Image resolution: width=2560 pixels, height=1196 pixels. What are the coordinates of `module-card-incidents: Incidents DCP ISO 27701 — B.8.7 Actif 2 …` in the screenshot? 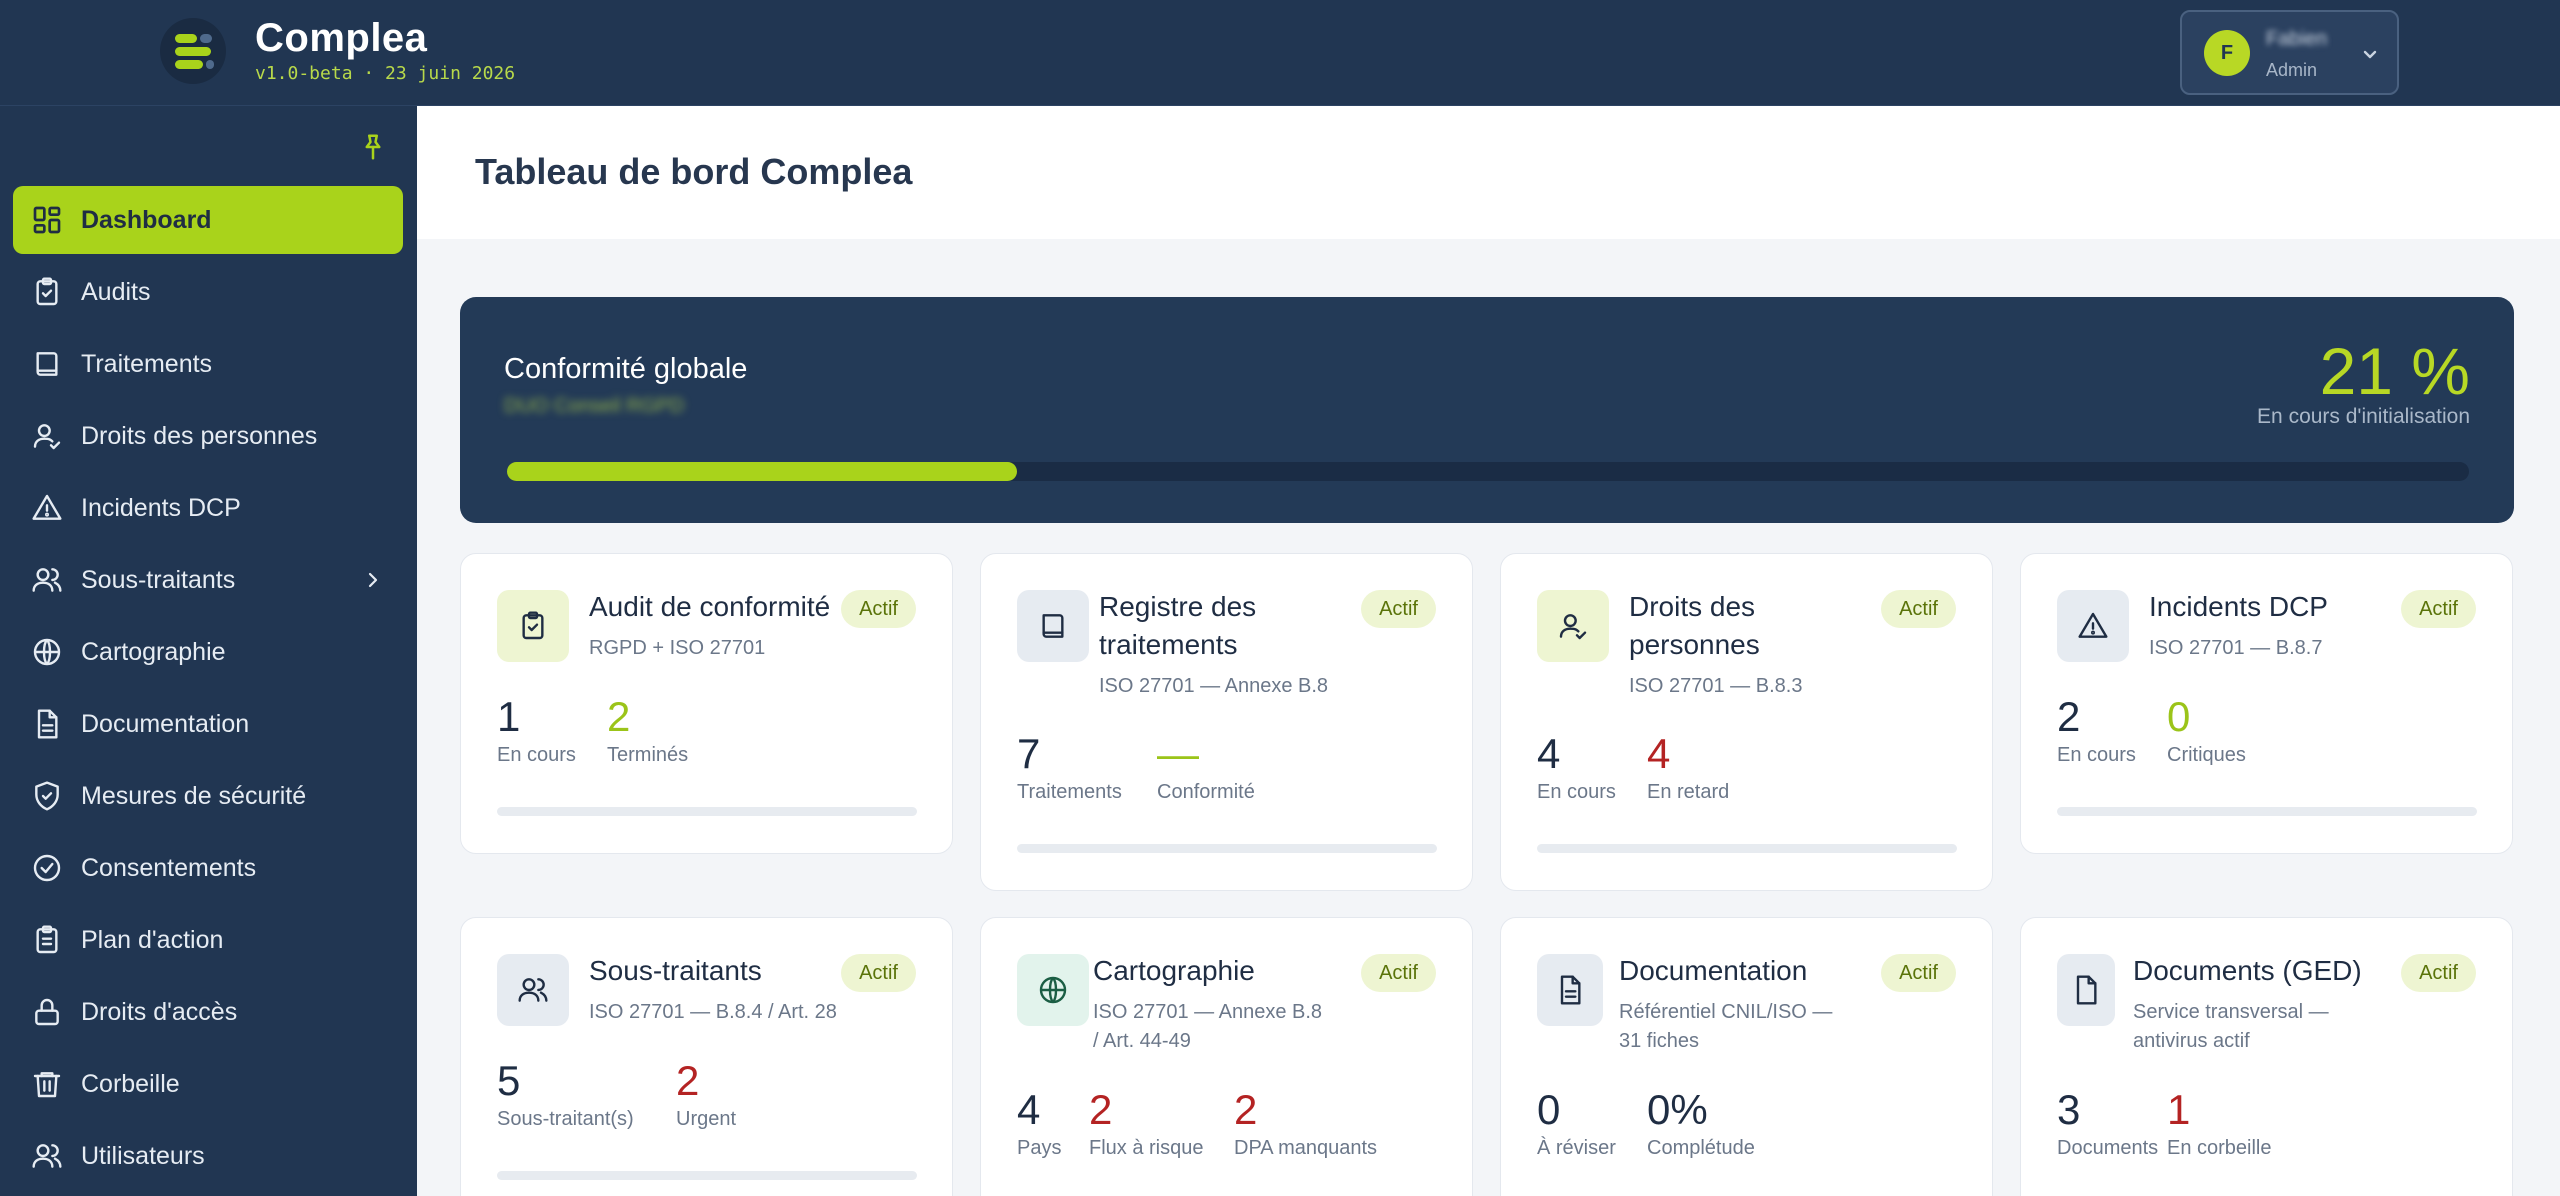 It's located at (2266, 703).